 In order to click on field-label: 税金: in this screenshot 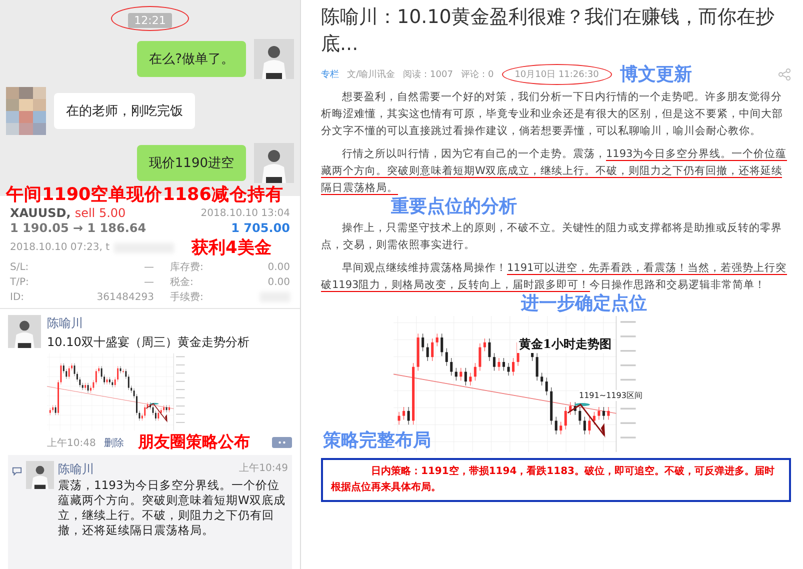, I will do `click(182, 282)`.